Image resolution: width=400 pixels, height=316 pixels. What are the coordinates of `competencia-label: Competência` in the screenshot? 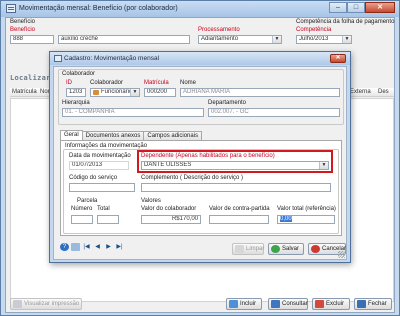 It's located at (314, 30).